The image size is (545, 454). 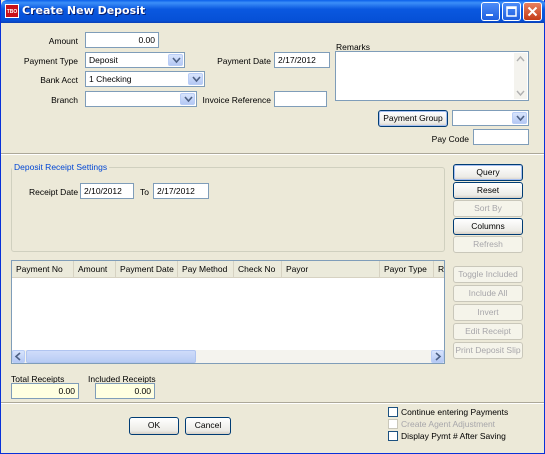 What do you see at coordinates (490, 11) in the screenshot?
I see `minimize-button` at bounding box center [490, 11].